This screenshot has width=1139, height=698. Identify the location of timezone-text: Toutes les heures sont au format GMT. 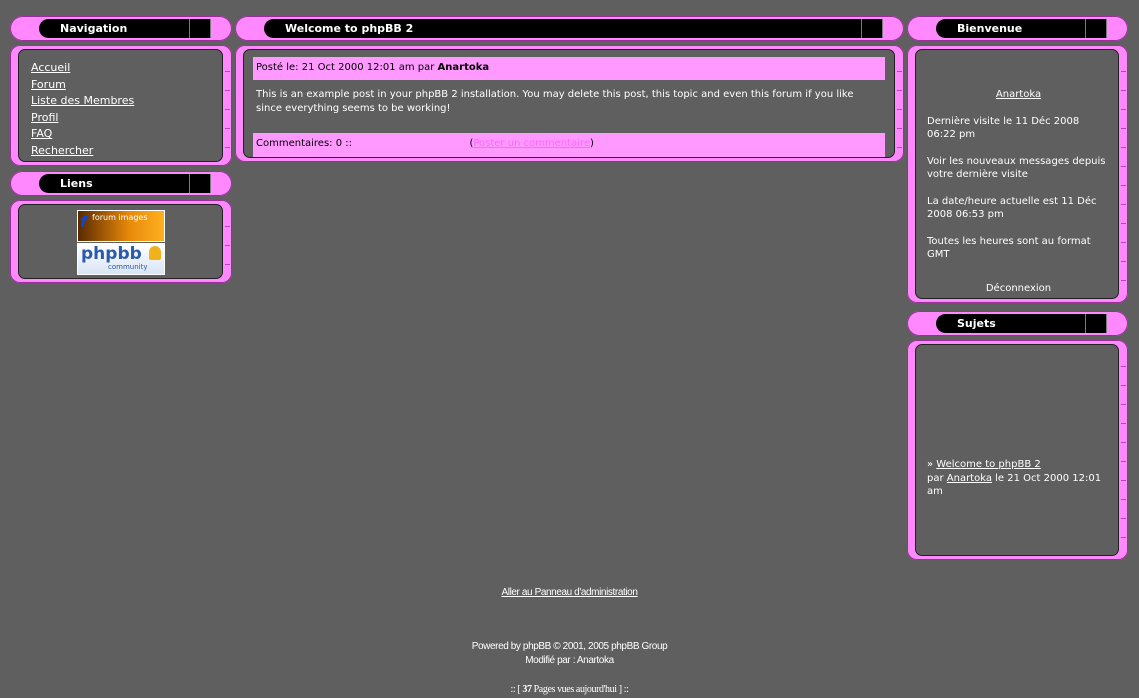
(1009, 248).